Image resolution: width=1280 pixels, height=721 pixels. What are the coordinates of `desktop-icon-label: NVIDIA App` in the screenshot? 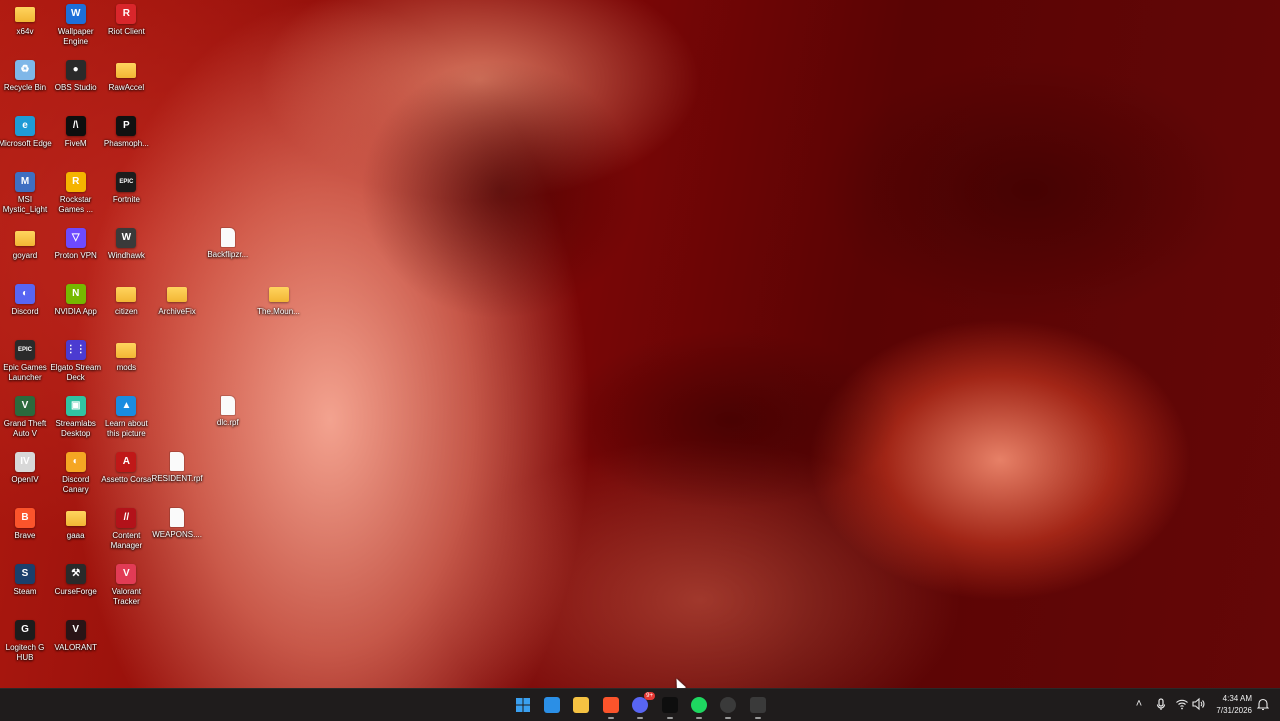 It's located at (75, 311).